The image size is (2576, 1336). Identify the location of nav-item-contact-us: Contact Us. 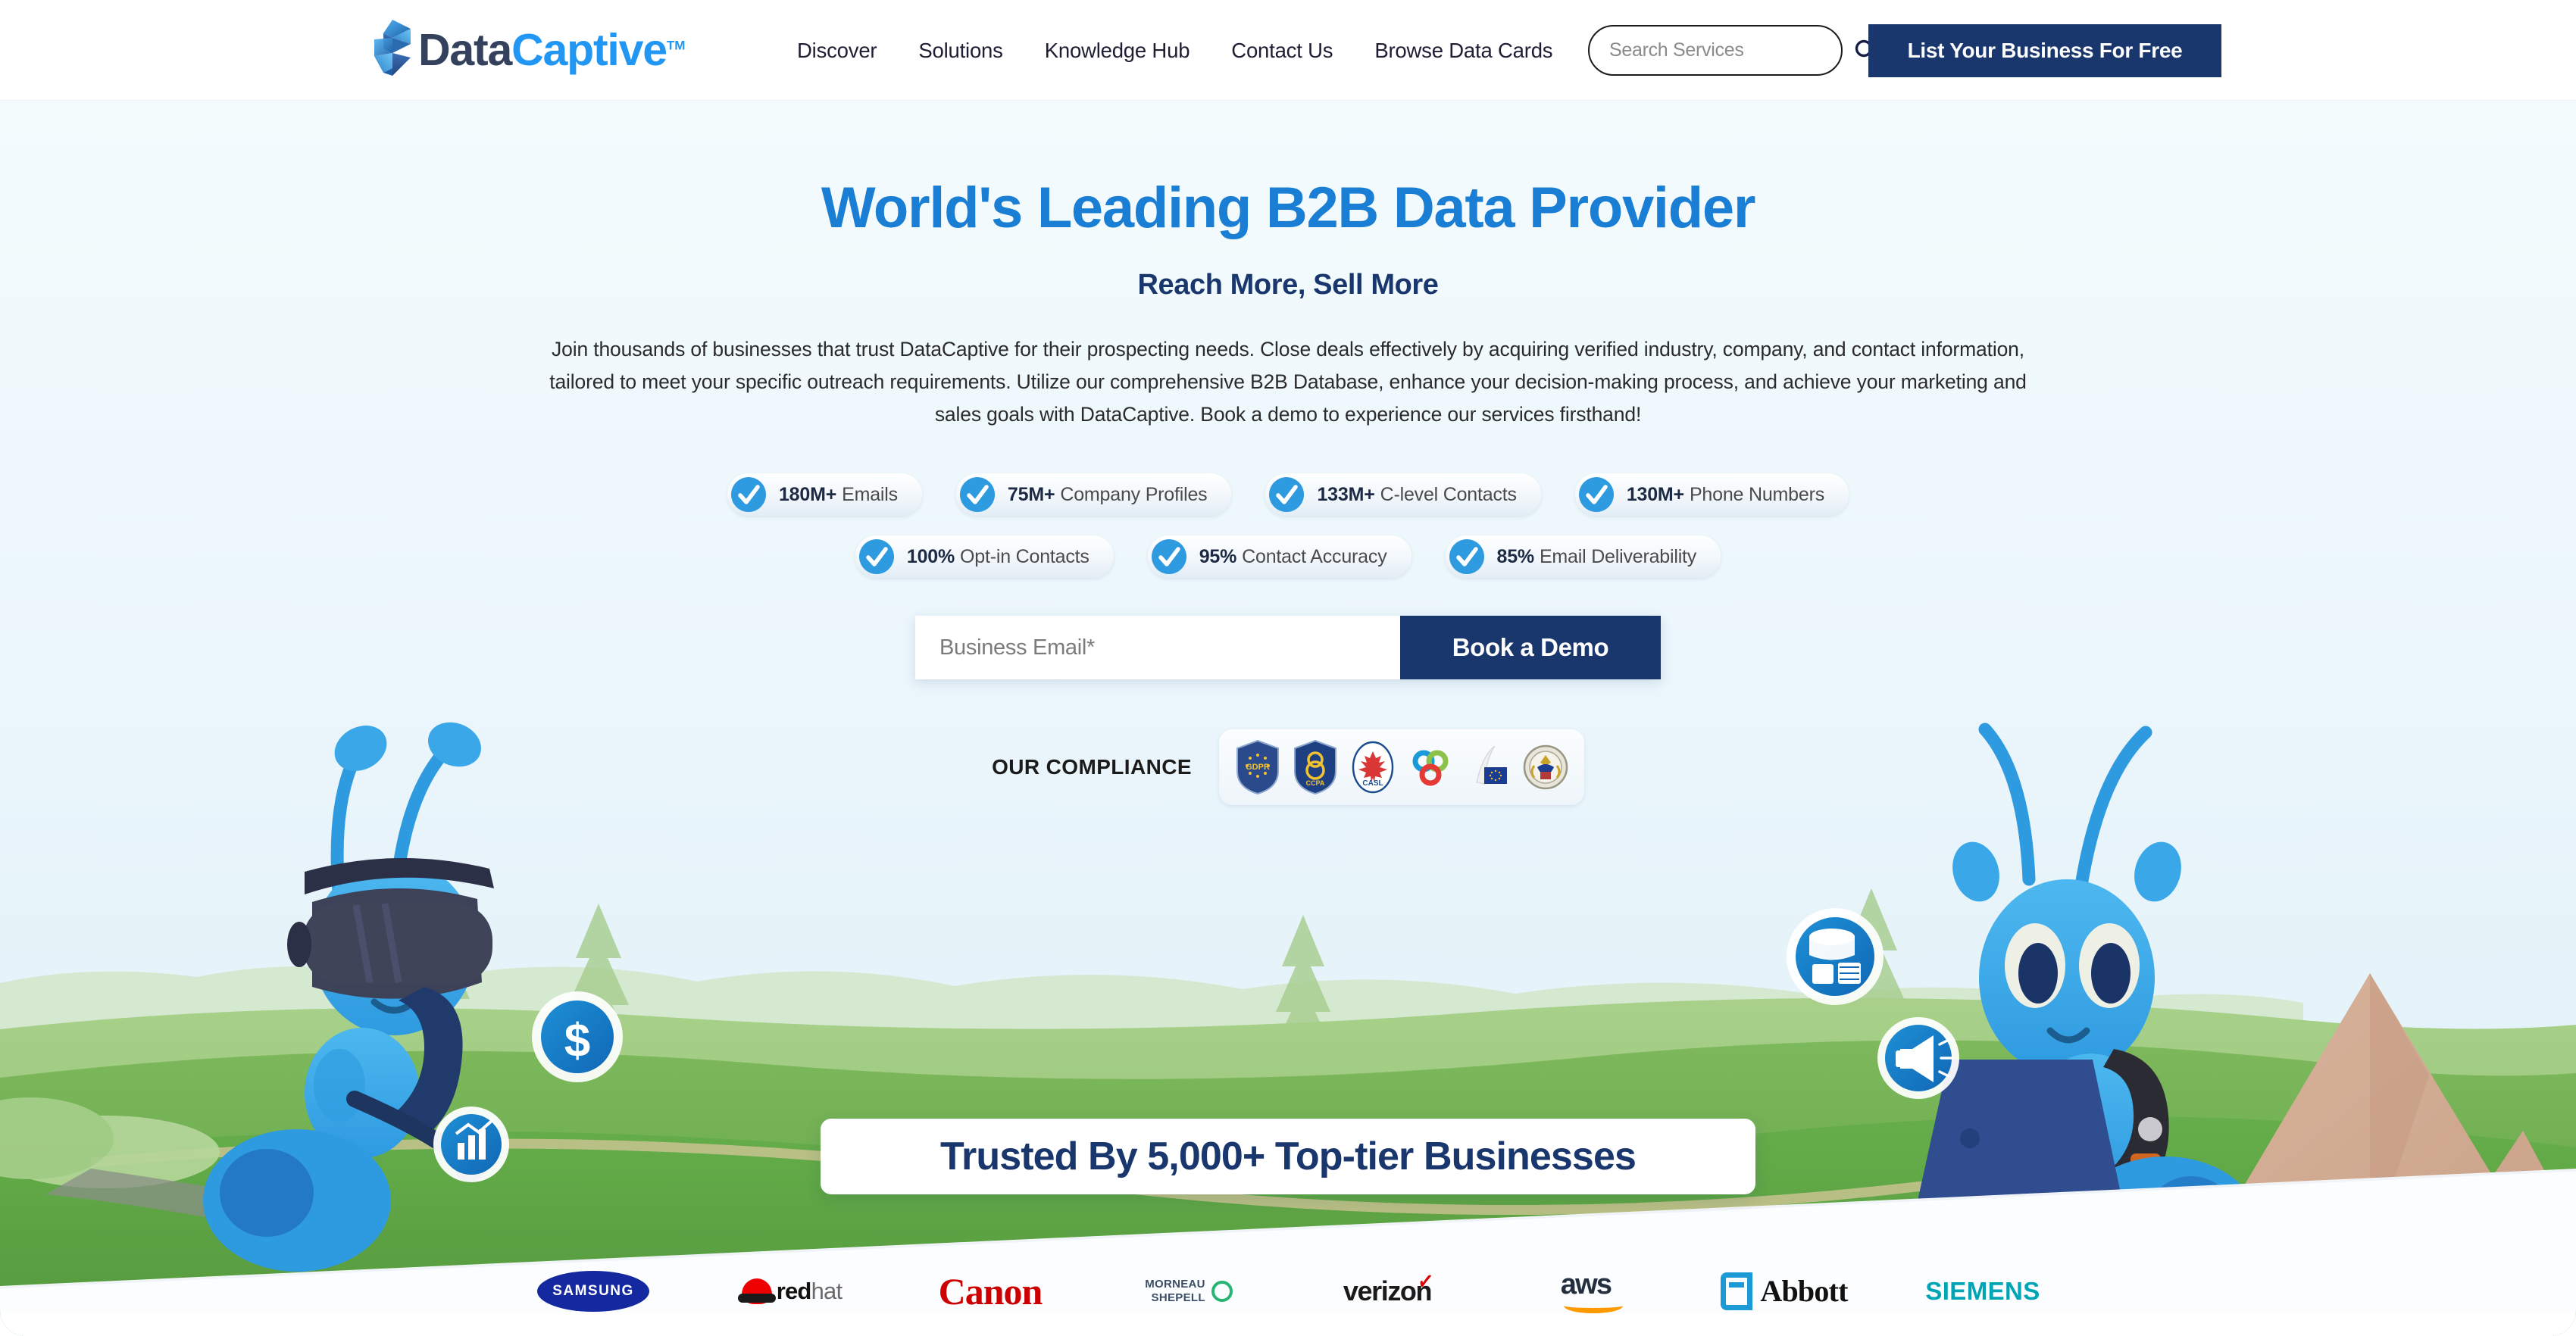
(1282, 51).